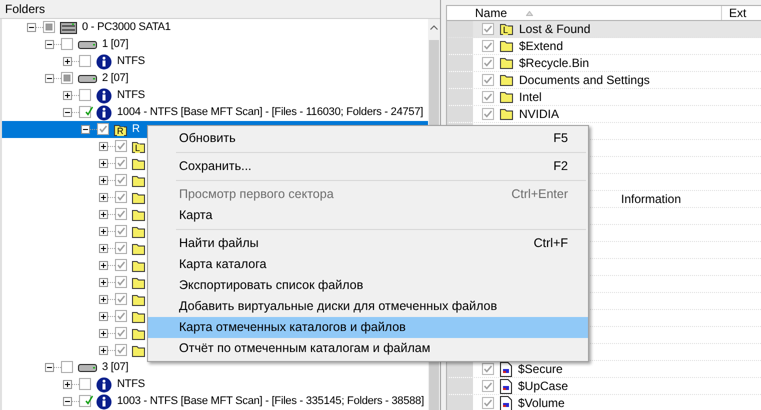  What do you see at coordinates (115, 368) in the screenshot?
I see `node-label: 3 [07]` at bounding box center [115, 368].